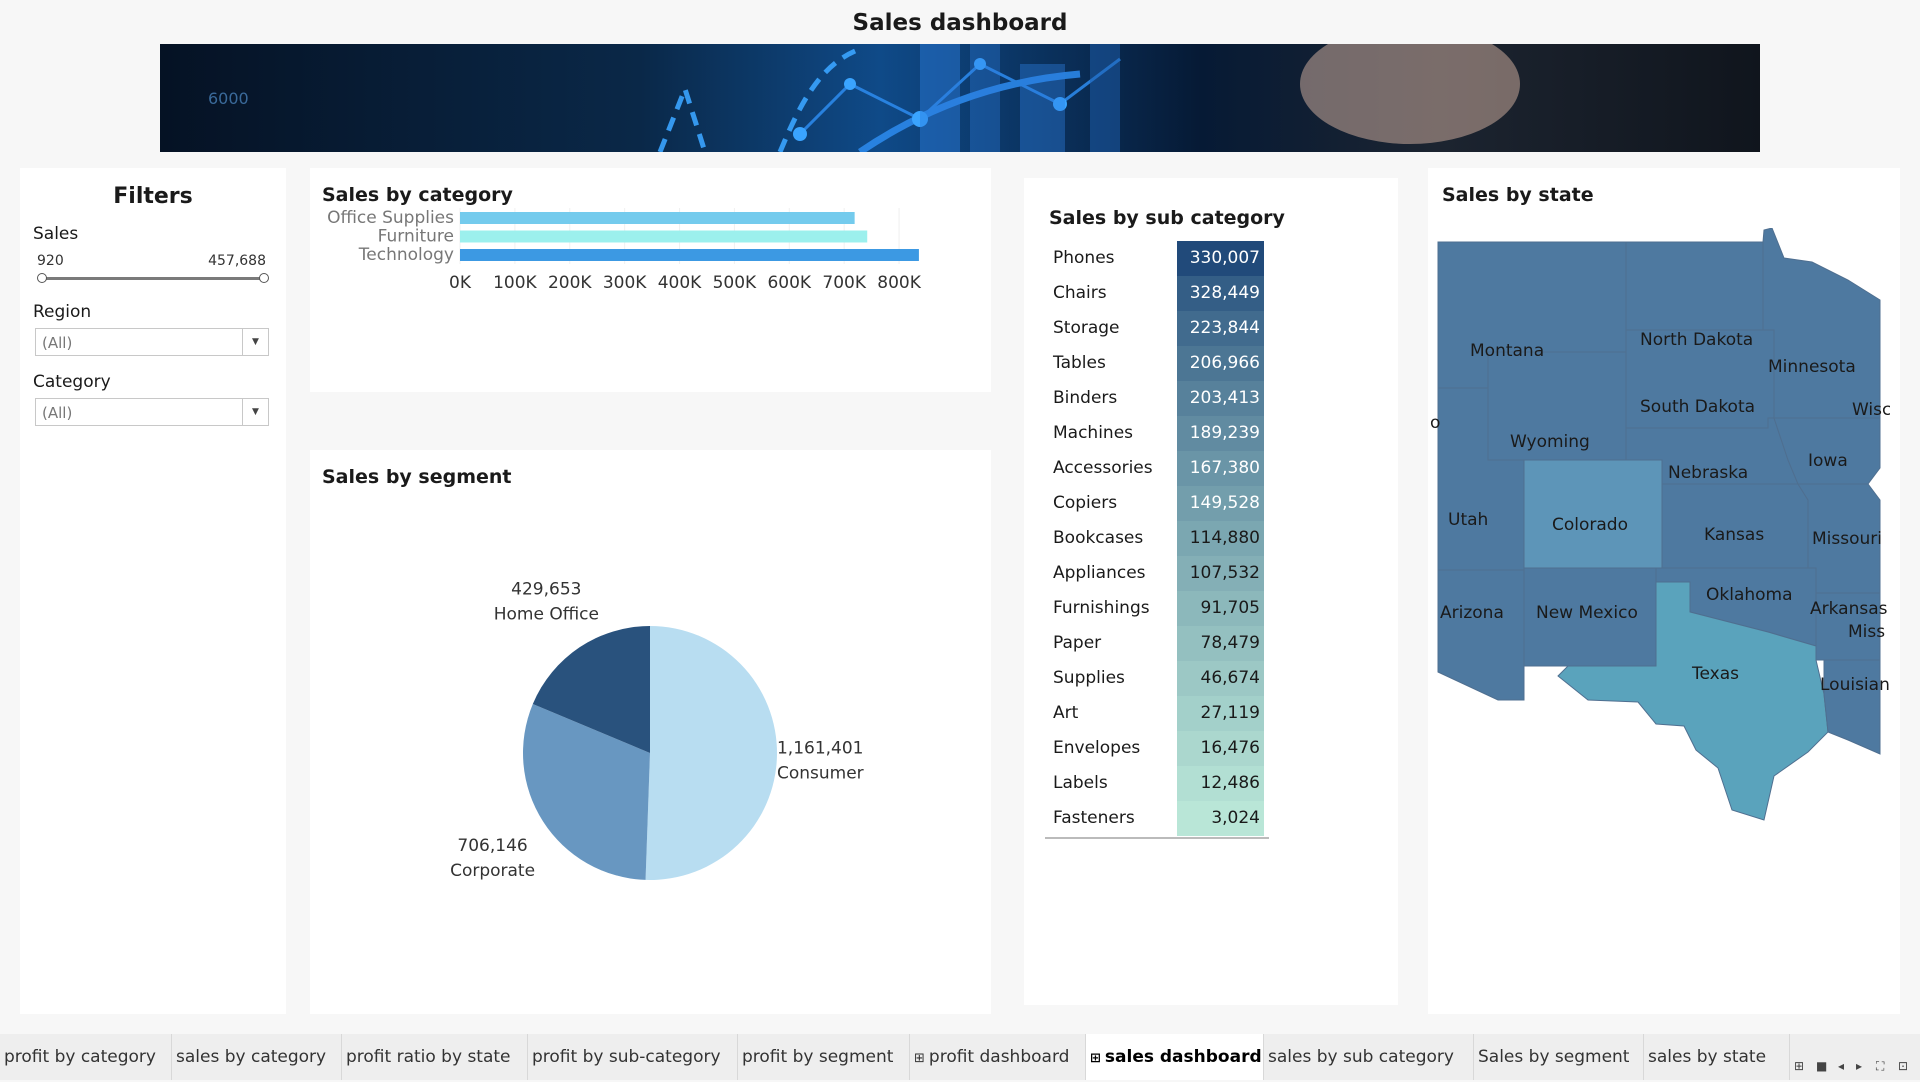  I want to click on fullscreen-icon: ⛶, so click(1880, 1066).